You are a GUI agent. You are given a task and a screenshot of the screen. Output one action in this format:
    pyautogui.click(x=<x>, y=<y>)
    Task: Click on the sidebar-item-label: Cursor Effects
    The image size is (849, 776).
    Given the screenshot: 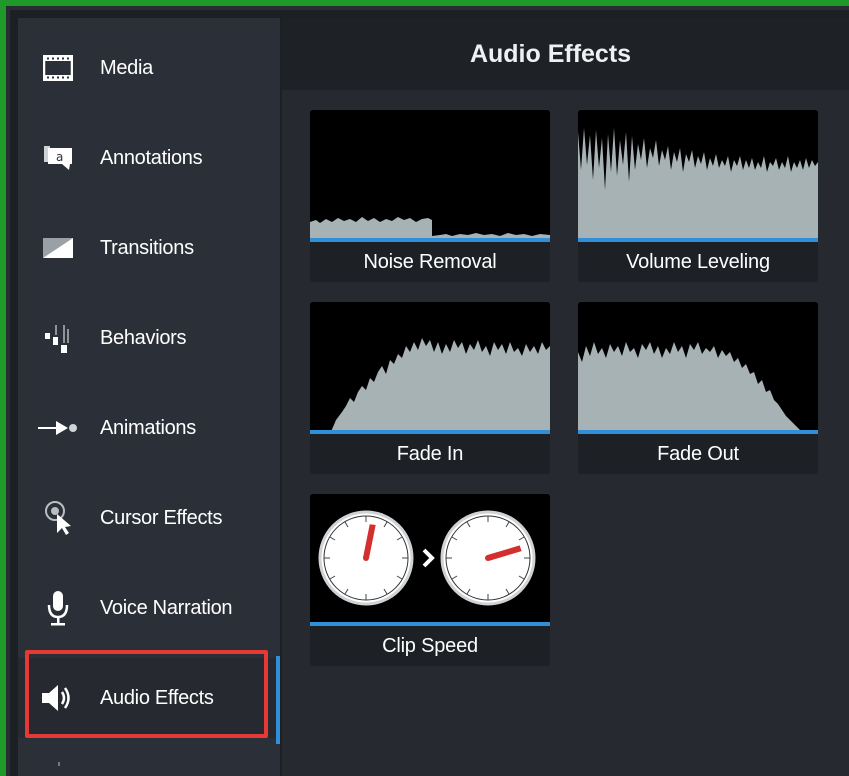 What is the action you would take?
    pyautogui.click(x=161, y=517)
    